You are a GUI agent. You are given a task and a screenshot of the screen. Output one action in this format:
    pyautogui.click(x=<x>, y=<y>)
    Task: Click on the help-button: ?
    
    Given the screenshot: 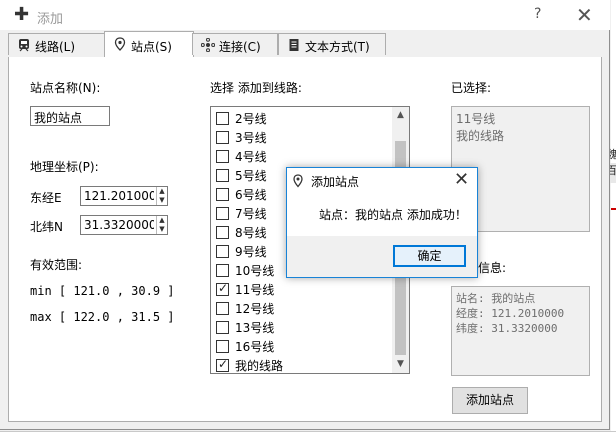 What is the action you would take?
    pyautogui.click(x=537, y=14)
    